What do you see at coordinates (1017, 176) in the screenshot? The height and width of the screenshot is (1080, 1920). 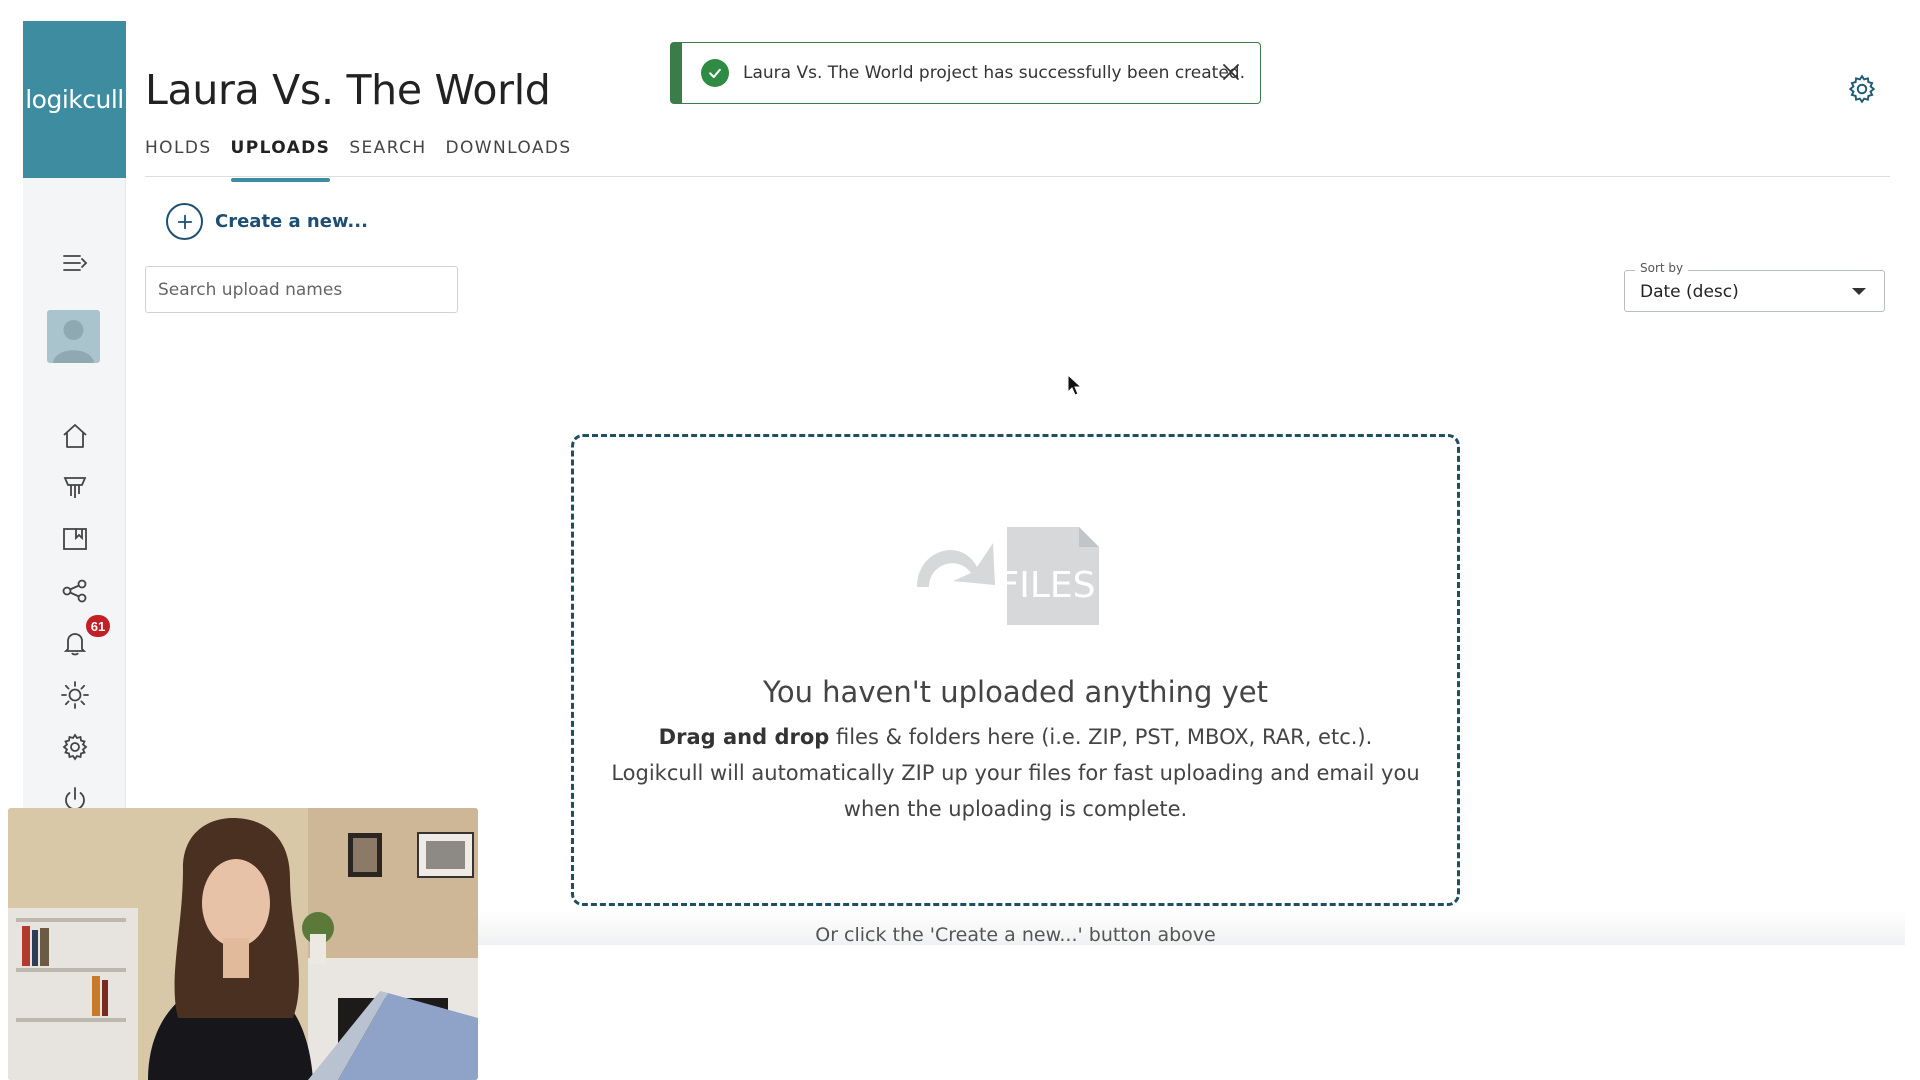 I see `header-divider` at bounding box center [1017, 176].